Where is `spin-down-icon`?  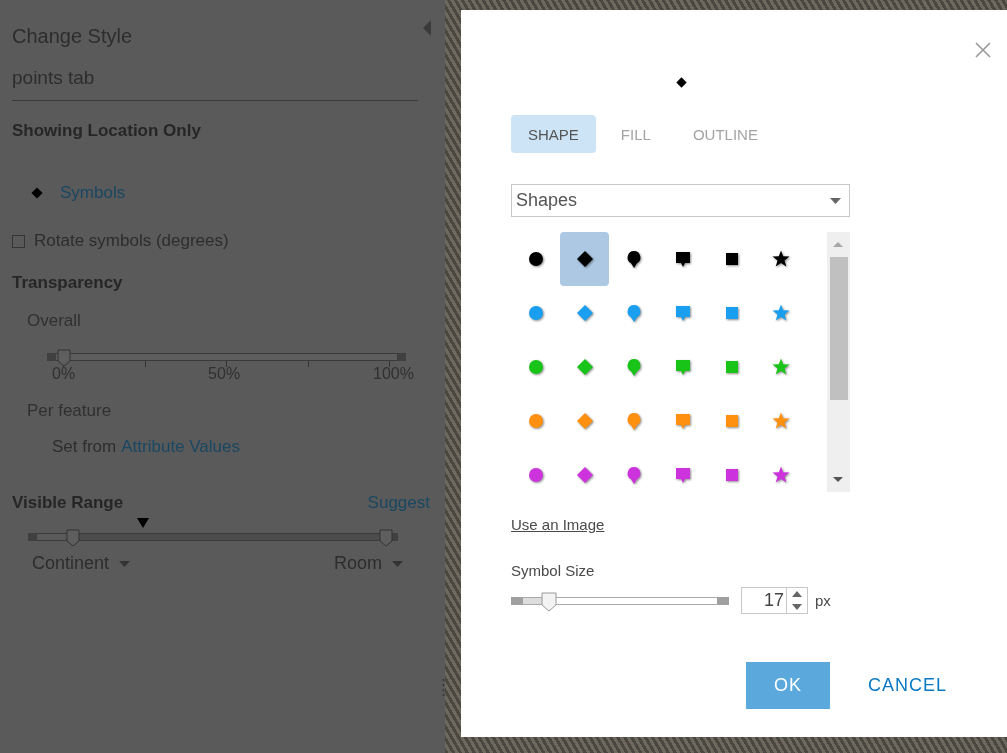
spin-down-icon is located at coordinates (797, 606).